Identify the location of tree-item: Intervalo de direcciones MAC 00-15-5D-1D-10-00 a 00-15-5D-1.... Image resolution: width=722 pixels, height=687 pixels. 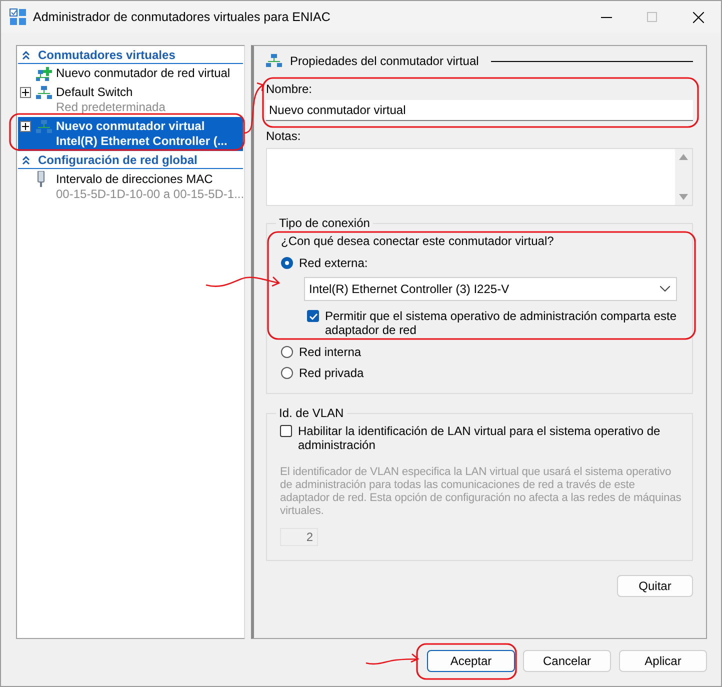
(130, 186).